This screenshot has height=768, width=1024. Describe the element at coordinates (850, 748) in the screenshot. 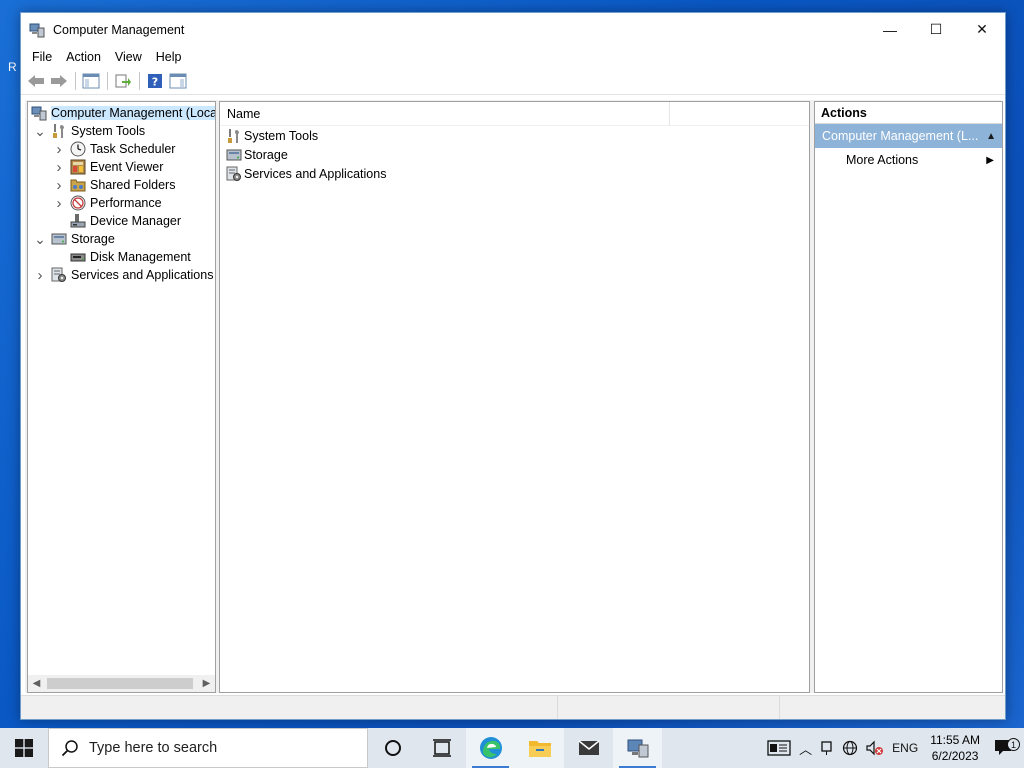

I see `network-globe-icon` at that location.